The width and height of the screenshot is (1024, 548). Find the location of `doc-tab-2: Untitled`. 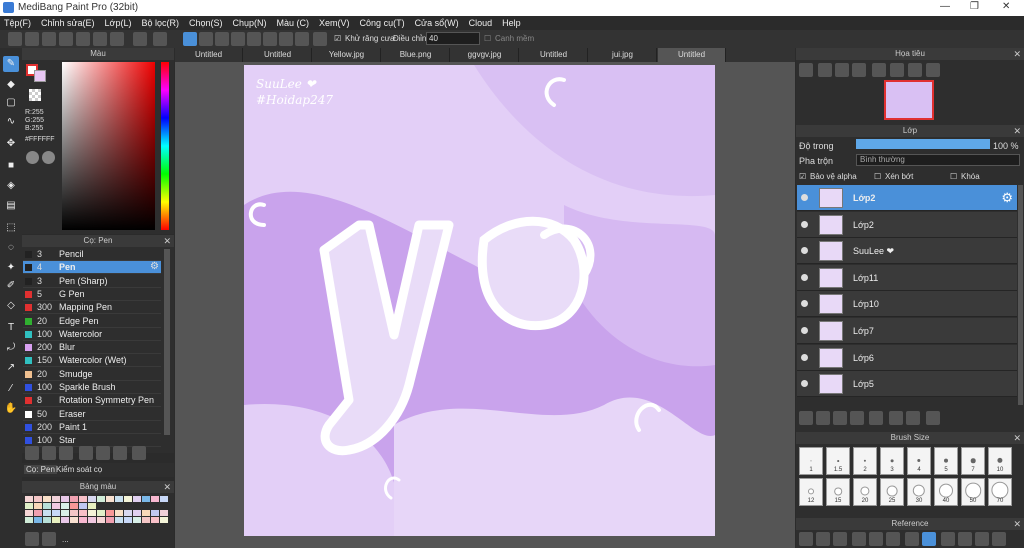

doc-tab-2: Untitled is located at coordinates (278, 55).